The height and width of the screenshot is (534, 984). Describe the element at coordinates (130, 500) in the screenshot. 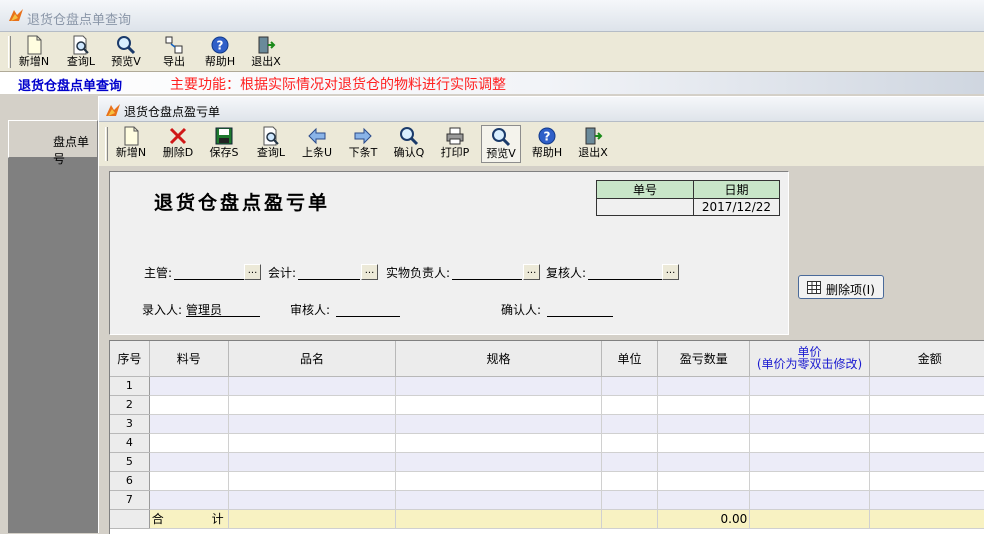

I see `row-number: 7` at that location.